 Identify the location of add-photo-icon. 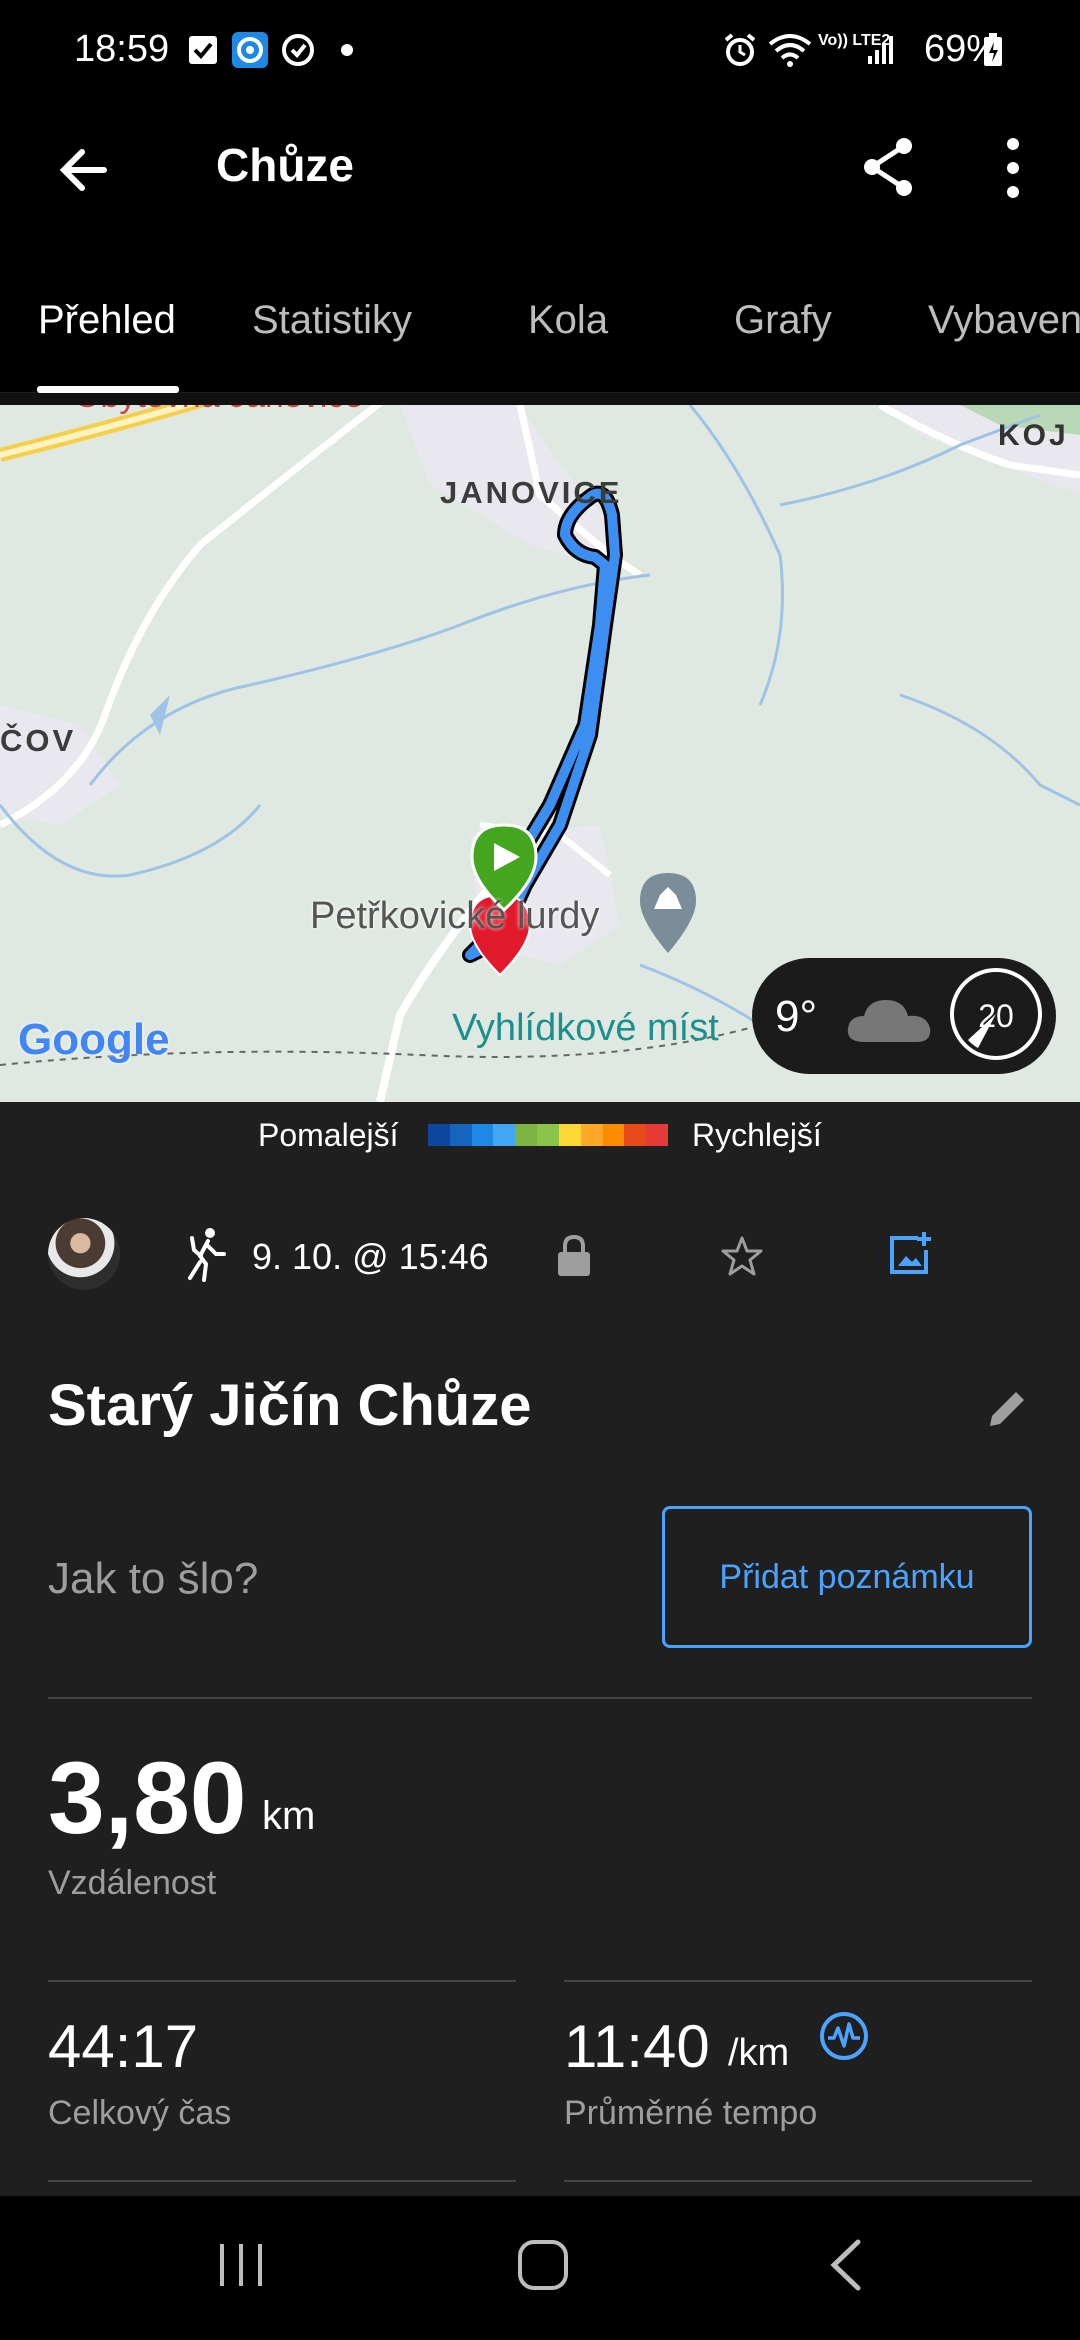
(910, 1255).